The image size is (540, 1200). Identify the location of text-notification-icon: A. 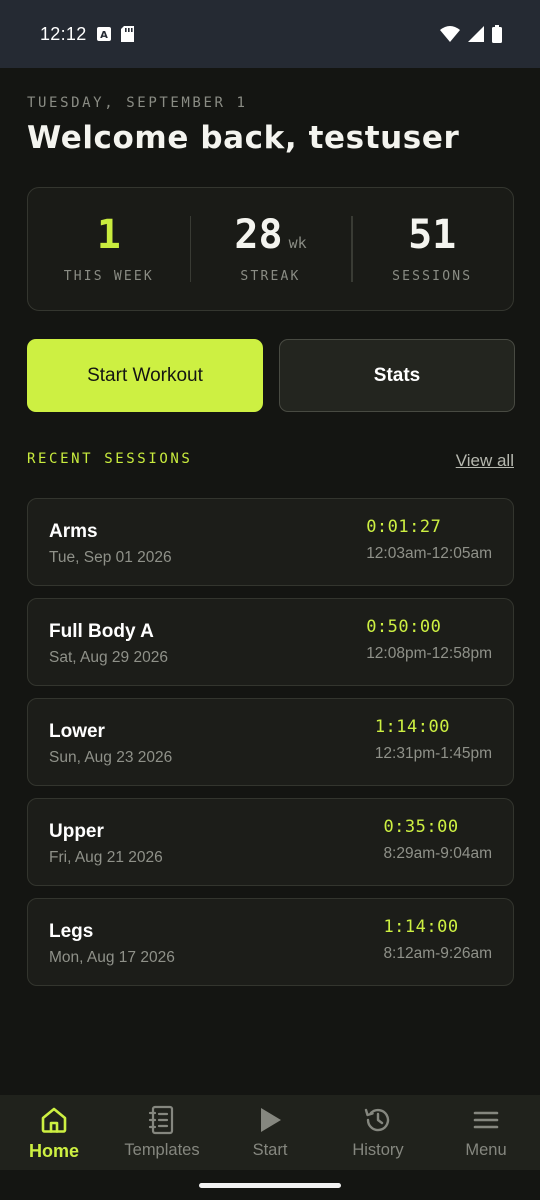
(103, 34).